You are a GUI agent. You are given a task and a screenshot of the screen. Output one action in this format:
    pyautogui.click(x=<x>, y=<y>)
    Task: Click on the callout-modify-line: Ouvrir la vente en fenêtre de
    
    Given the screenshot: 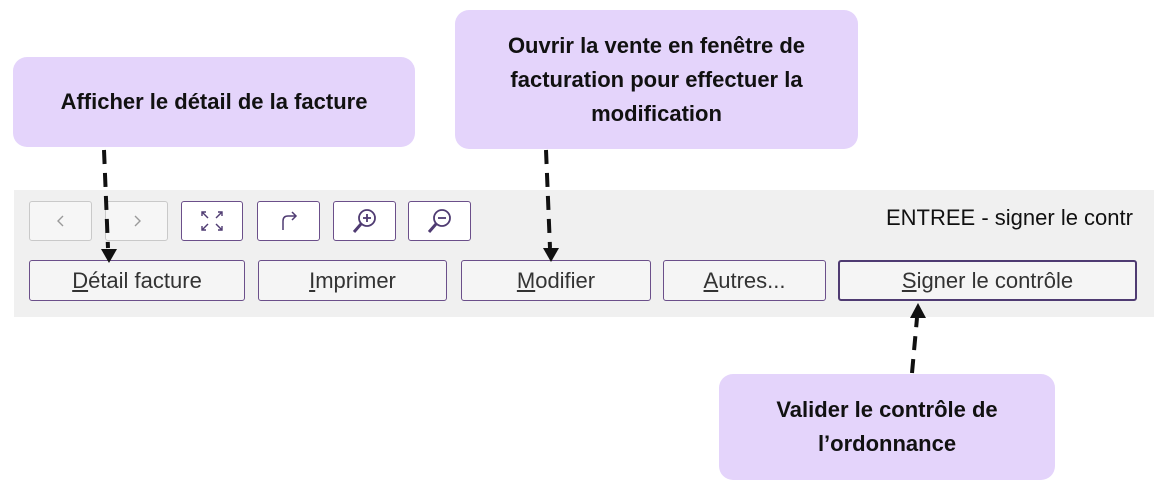 What is the action you would take?
    pyautogui.click(x=656, y=45)
    